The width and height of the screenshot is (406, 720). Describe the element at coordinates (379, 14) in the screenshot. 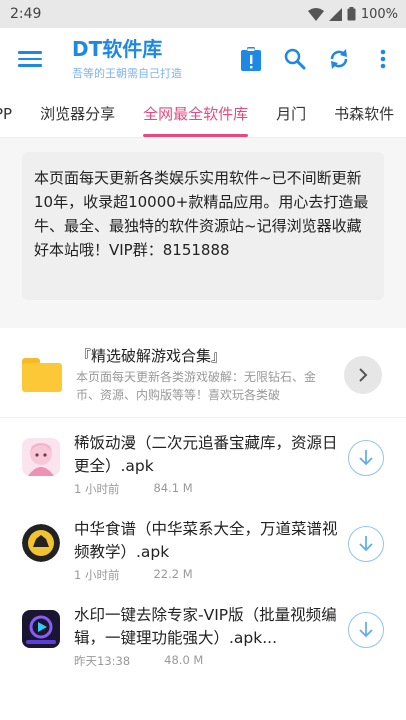

I see `battery-level: 100%` at that location.